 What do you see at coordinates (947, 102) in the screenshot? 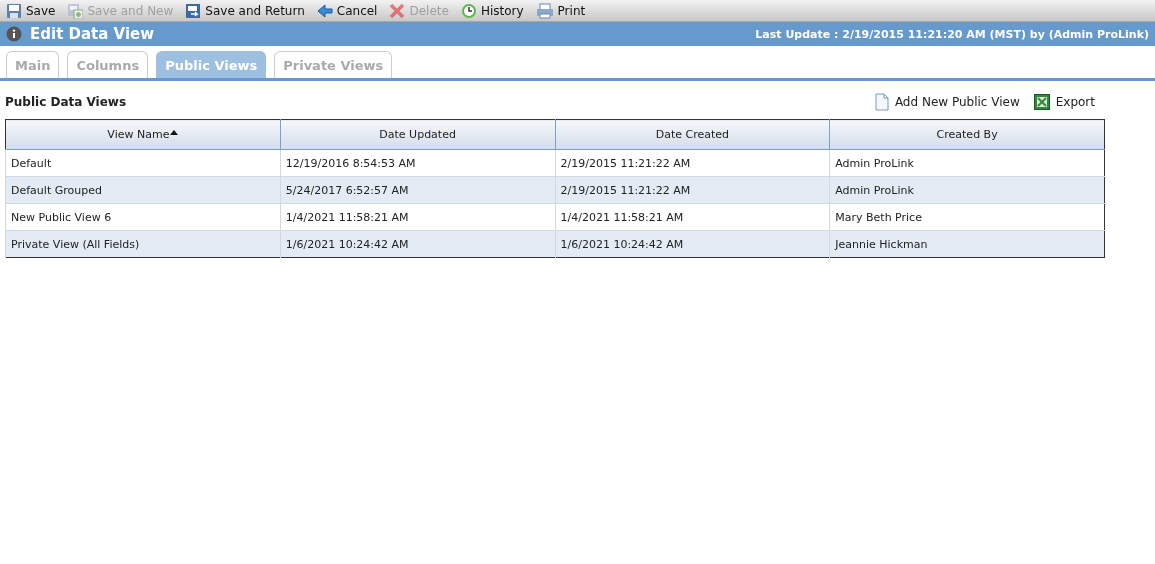
I see `toolbar-link: Add New Public View` at bounding box center [947, 102].